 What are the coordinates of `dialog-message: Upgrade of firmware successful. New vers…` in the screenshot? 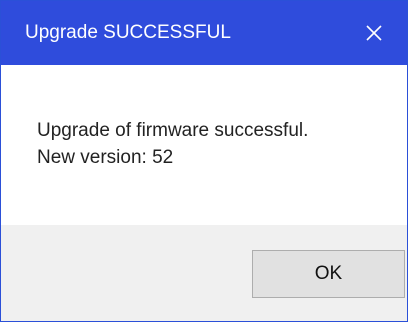 It's located at (172, 144).